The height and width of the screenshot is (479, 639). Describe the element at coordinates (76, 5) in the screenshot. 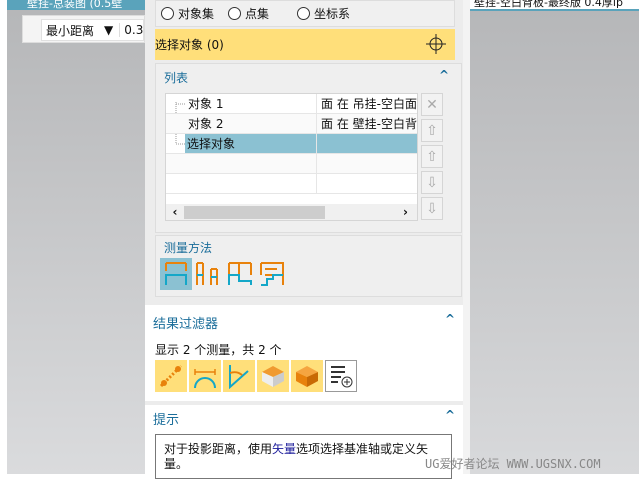

I see `left-window-title: 壁挂-总装图 (0.5壁` at that location.